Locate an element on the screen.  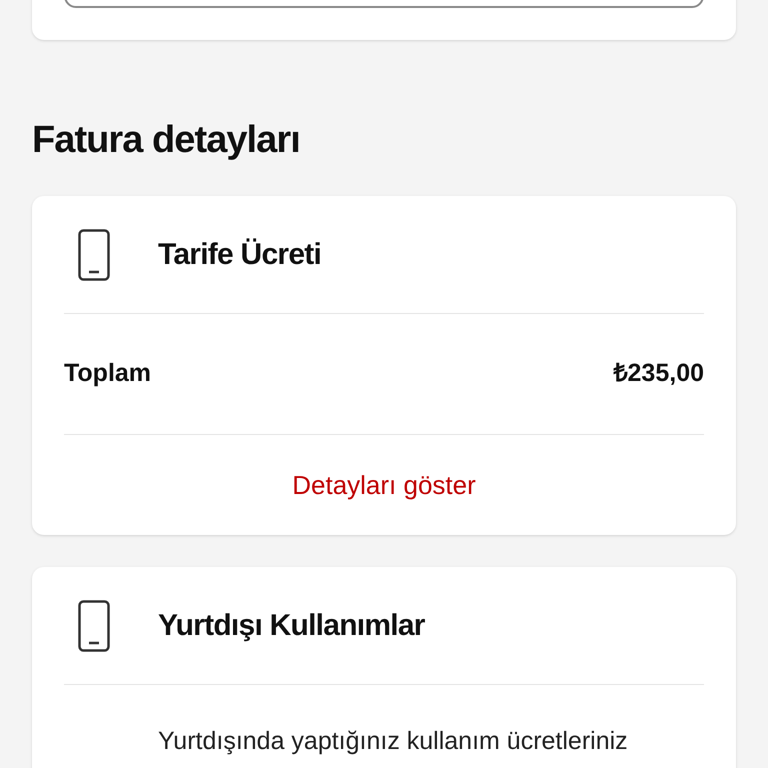
show-details-link: Detayları göster is located at coordinates (384, 485).